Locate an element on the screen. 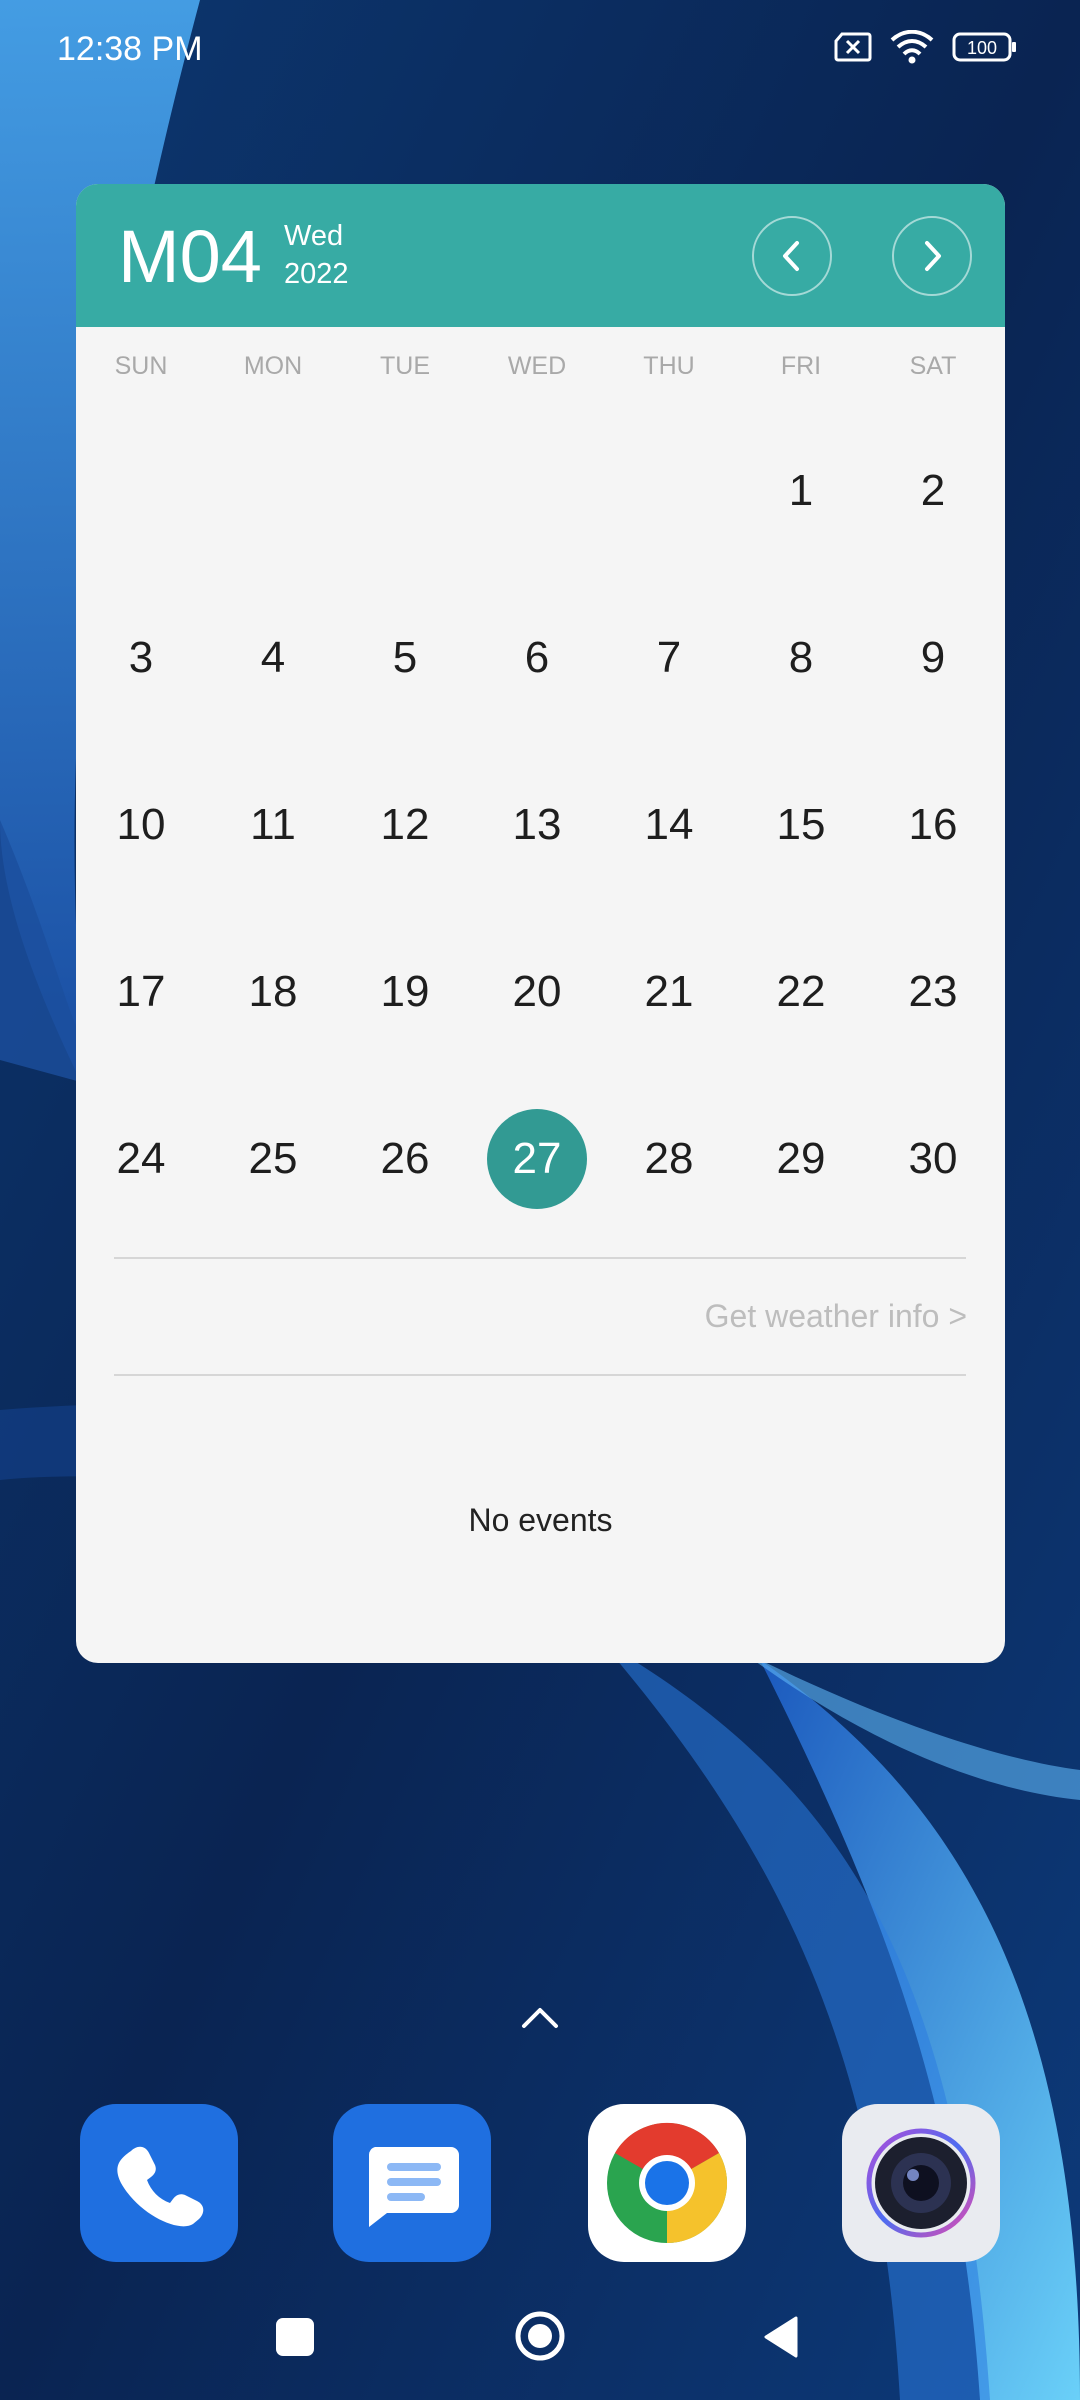 This screenshot has height=2400, width=1080. messages-app is located at coordinates (412, 2183).